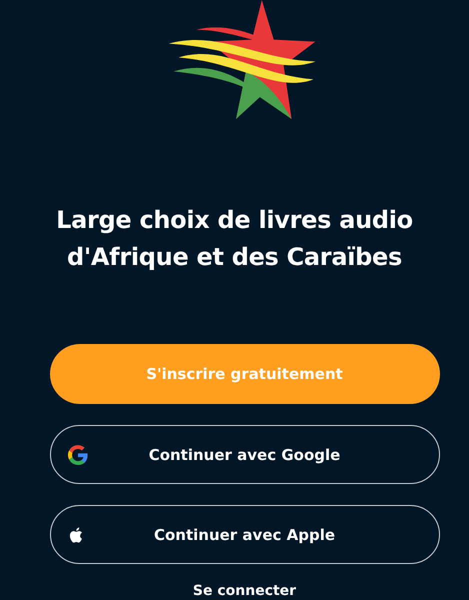 The height and width of the screenshot is (600, 469). I want to click on star-logo-icon, so click(243, 59).